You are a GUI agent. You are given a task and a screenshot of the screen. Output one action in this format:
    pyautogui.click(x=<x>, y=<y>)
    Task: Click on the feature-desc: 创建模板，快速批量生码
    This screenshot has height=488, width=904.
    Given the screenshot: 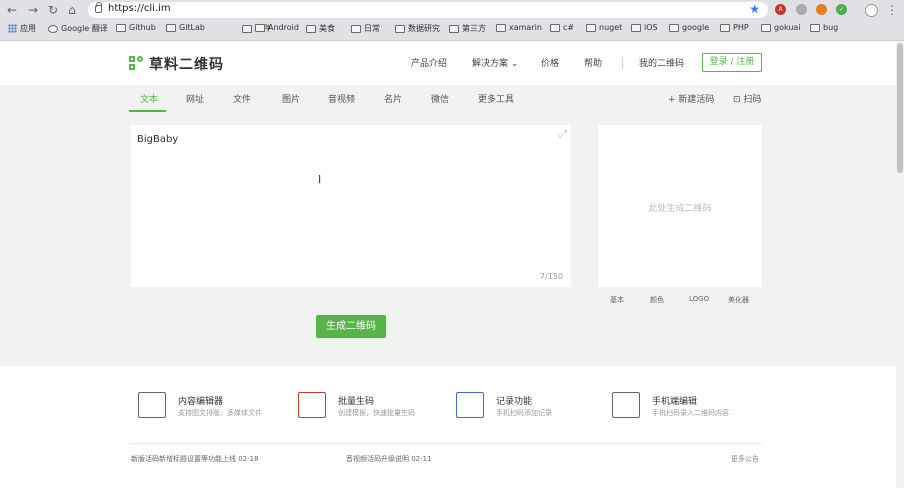 What is the action you would take?
    pyautogui.click(x=376, y=413)
    